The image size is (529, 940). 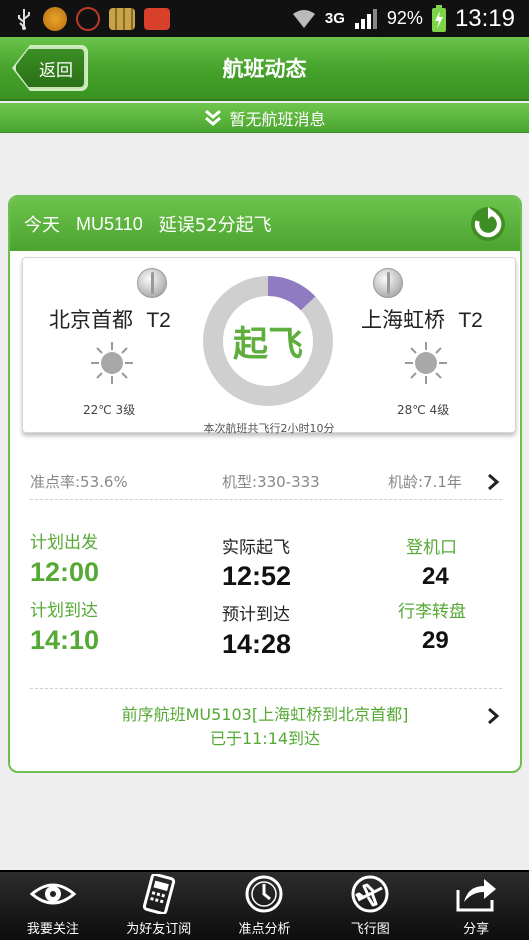 What do you see at coordinates (91, 320) in the screenshot?
I see `departure-city: 北京首都` at bounding box center [91, 320].